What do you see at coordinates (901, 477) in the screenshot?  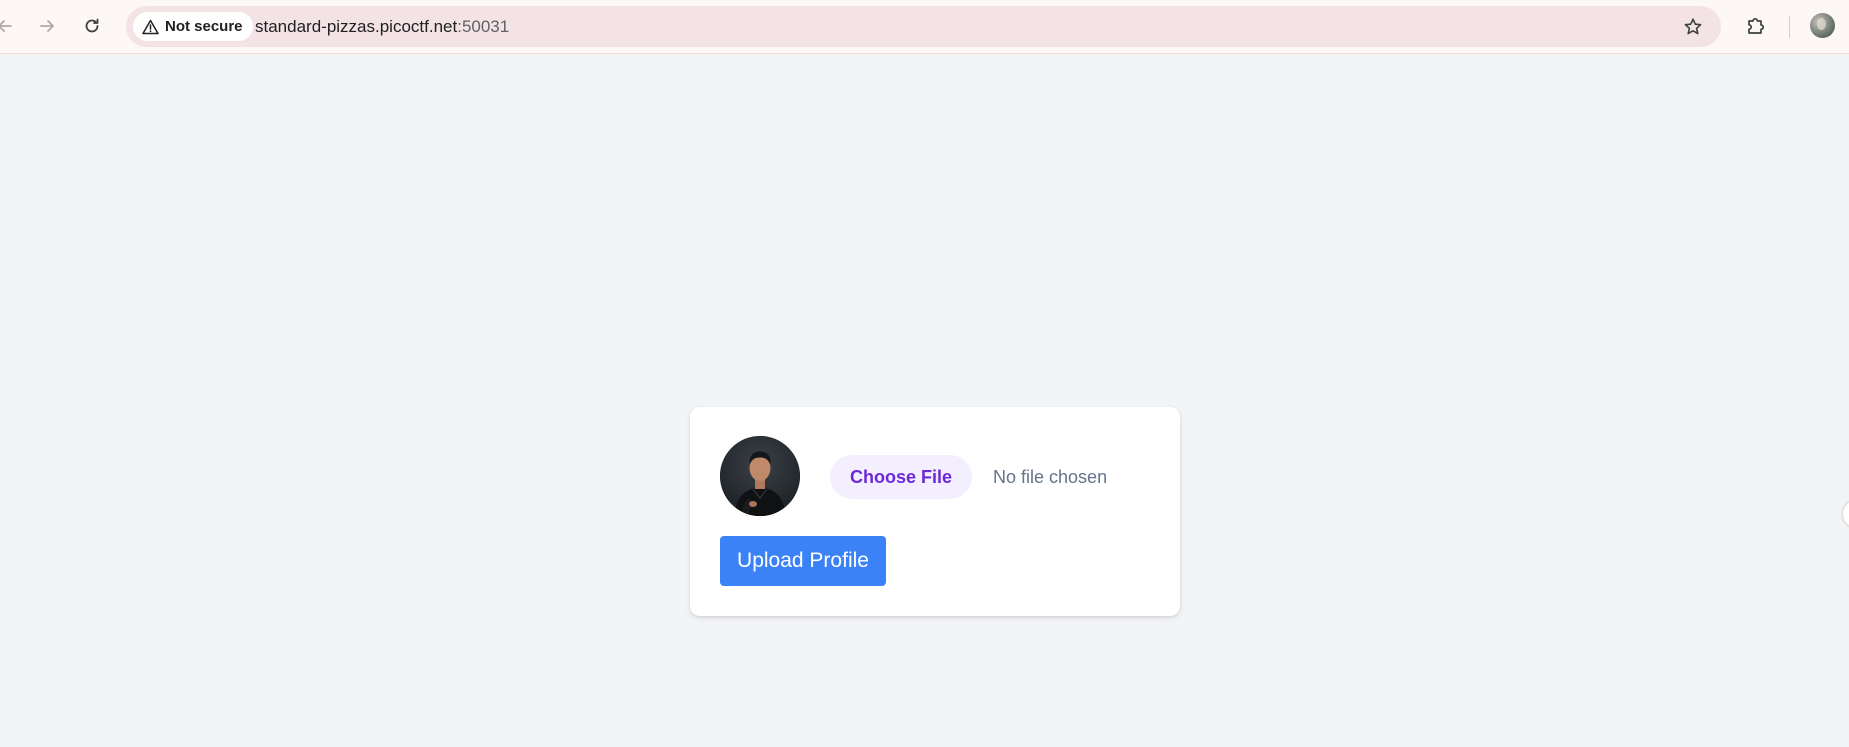 I see `choose-file-button: Choose File` at bounding box center [901, 477].